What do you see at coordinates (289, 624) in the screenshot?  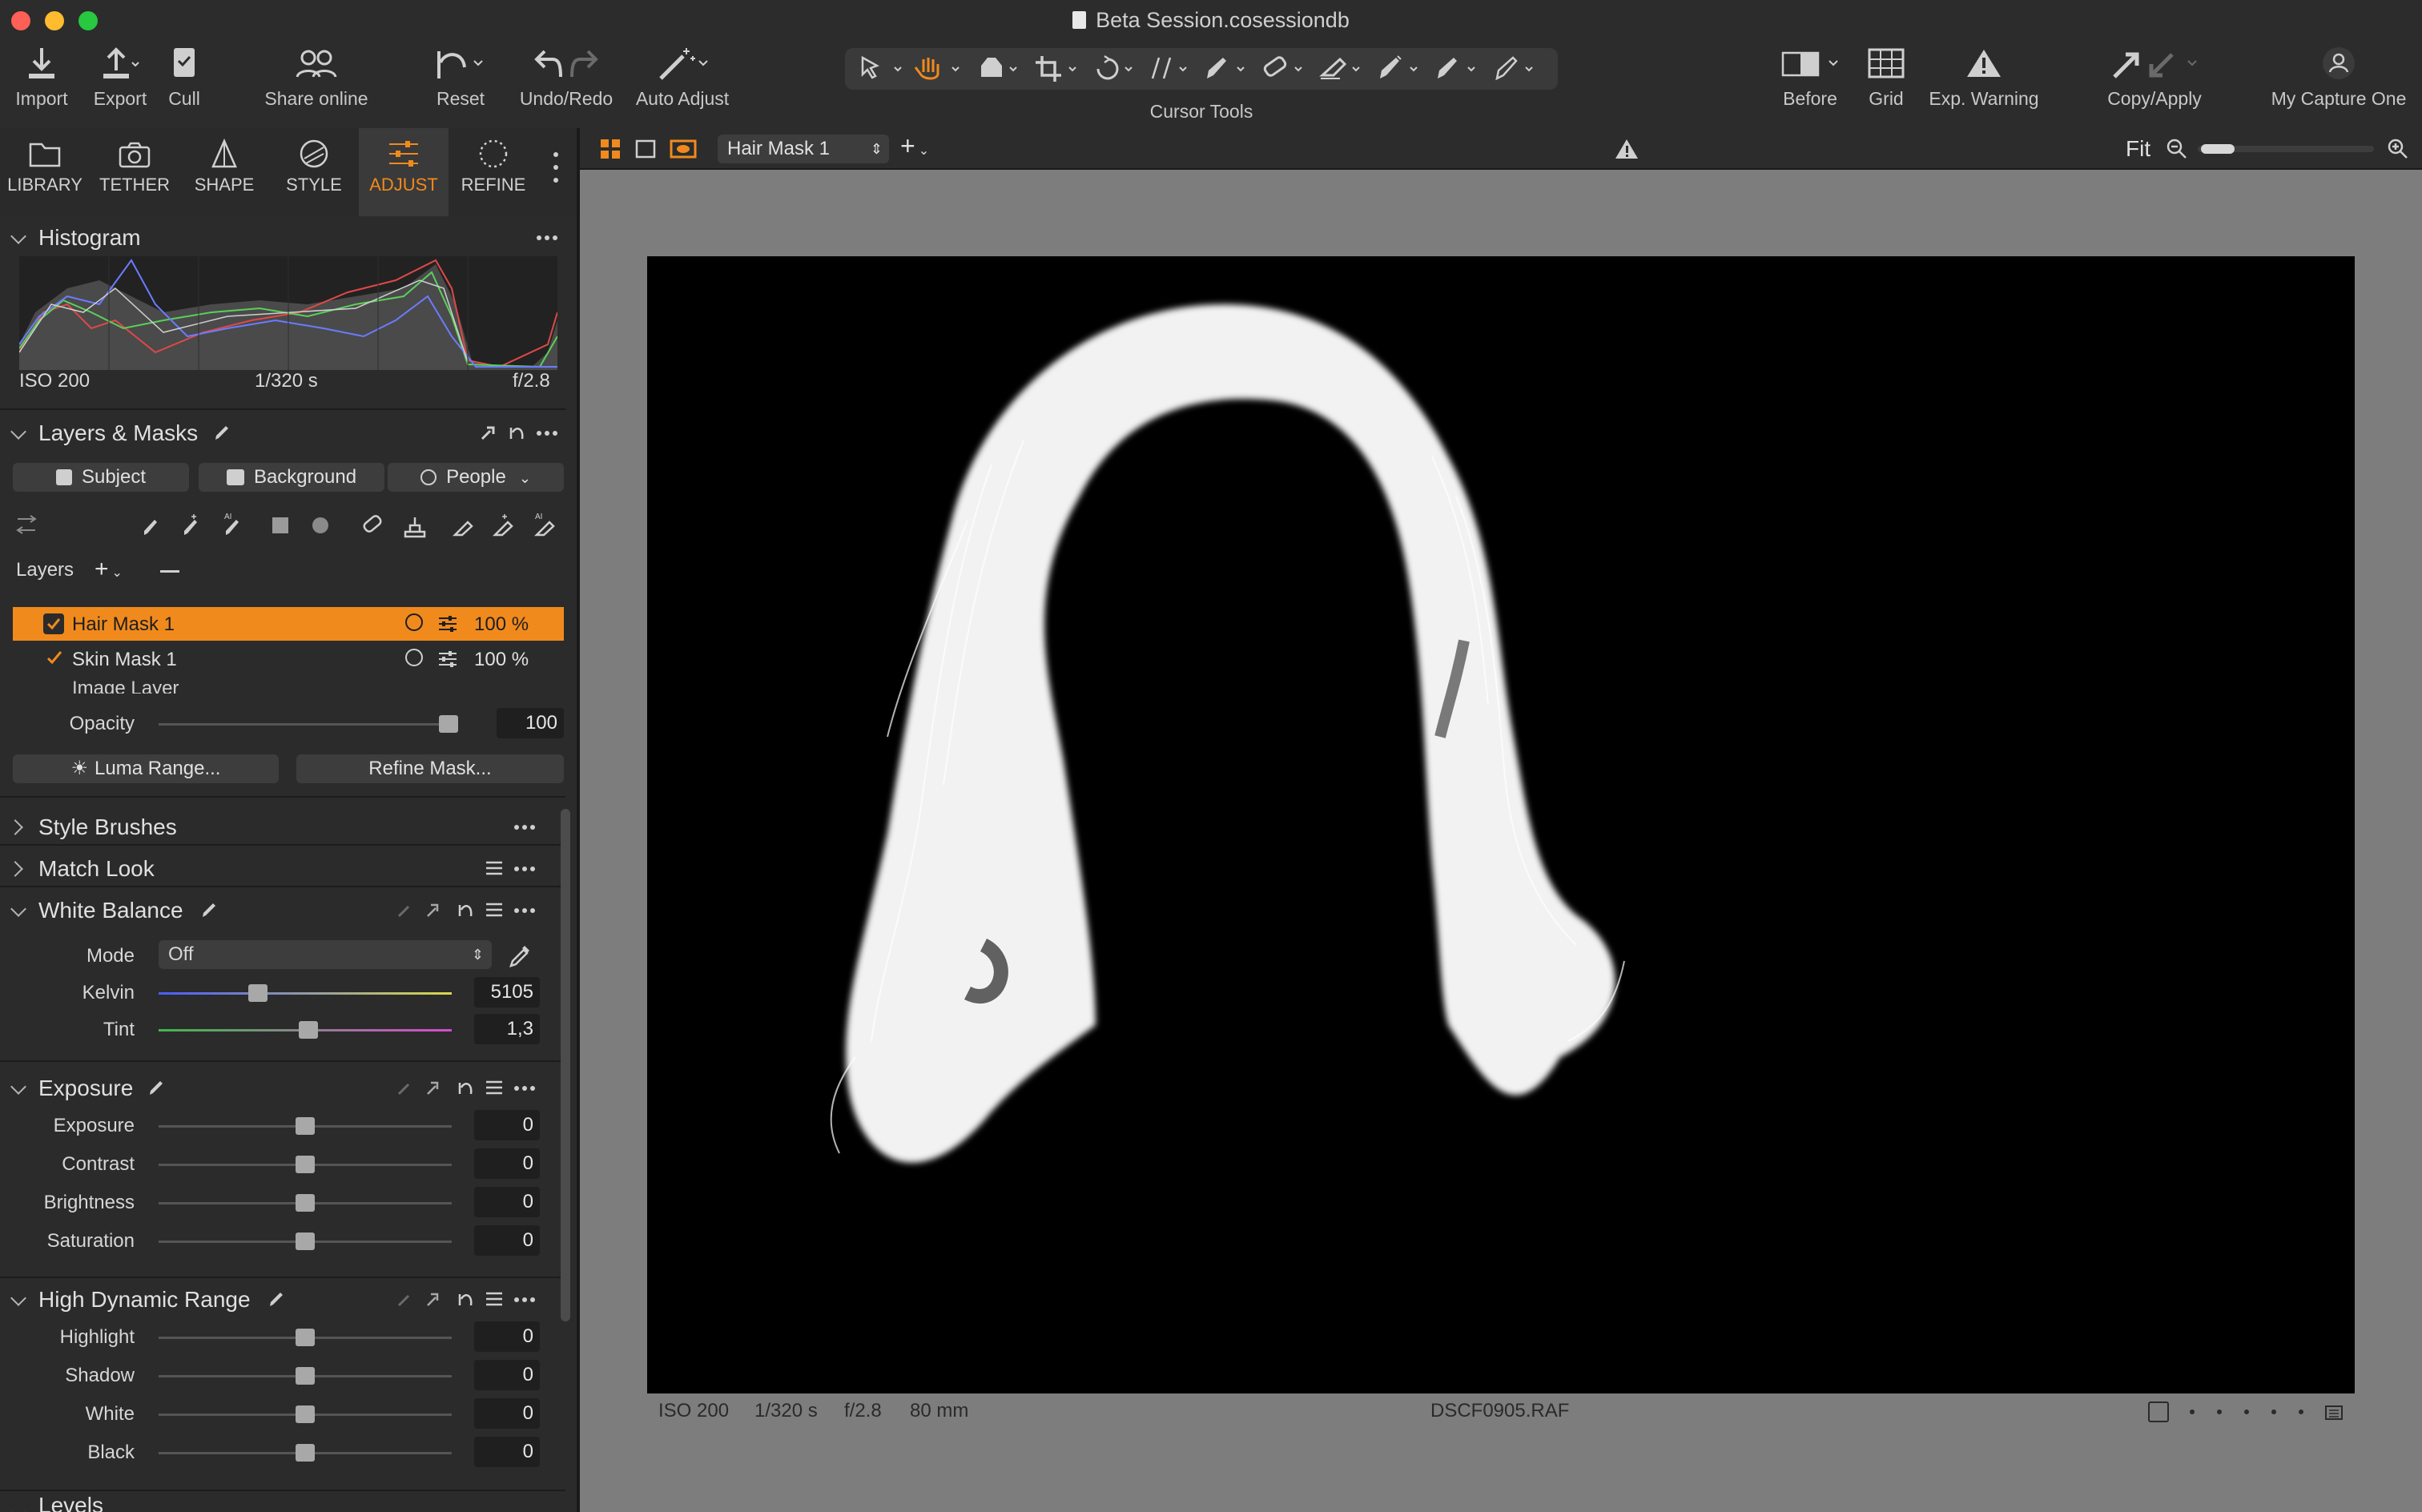 I see `layer-row-hair-mask: Hair Mask 1 100 %` at bounding box center [289, 624].